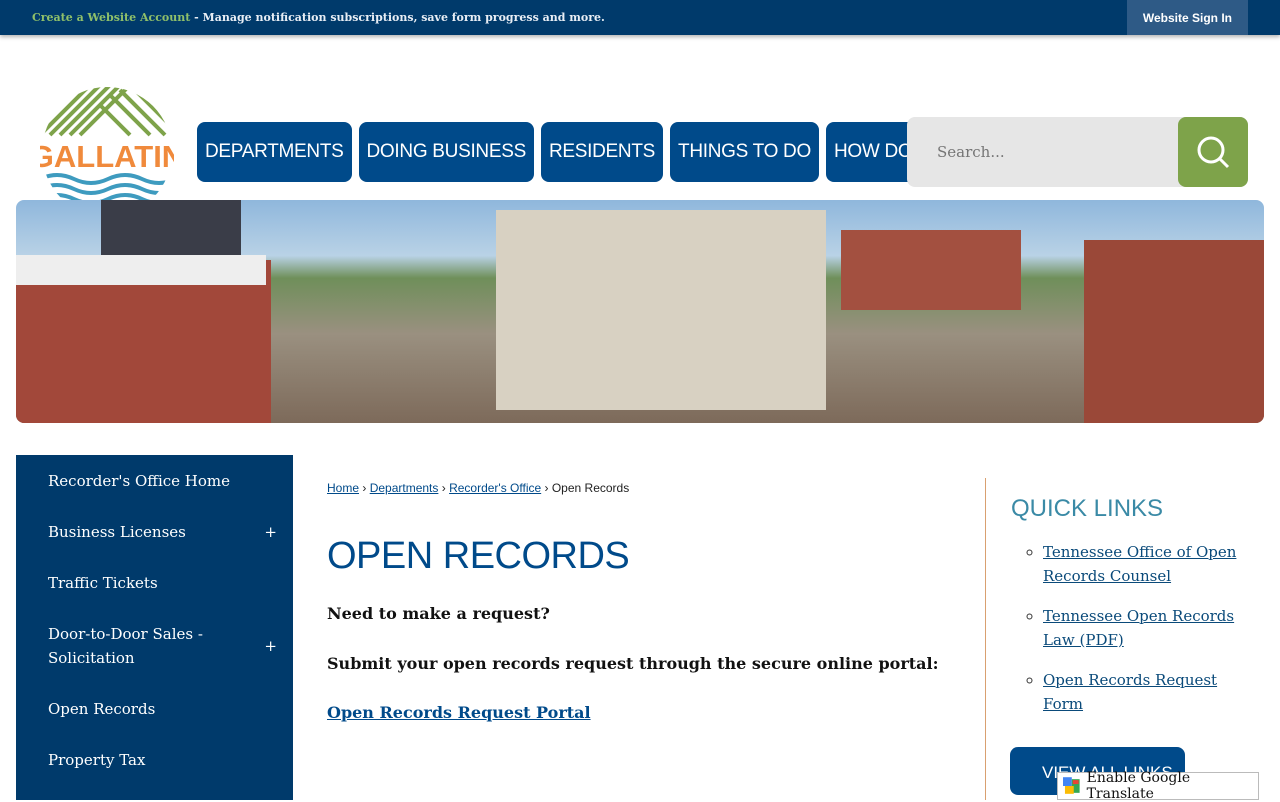 The height and width of the screenshot is (802, 1280). What do you see at coordinates (343, 488) in the screenshot?
I see `breadcrumb-home: Home` at bounding box center [343, 488].